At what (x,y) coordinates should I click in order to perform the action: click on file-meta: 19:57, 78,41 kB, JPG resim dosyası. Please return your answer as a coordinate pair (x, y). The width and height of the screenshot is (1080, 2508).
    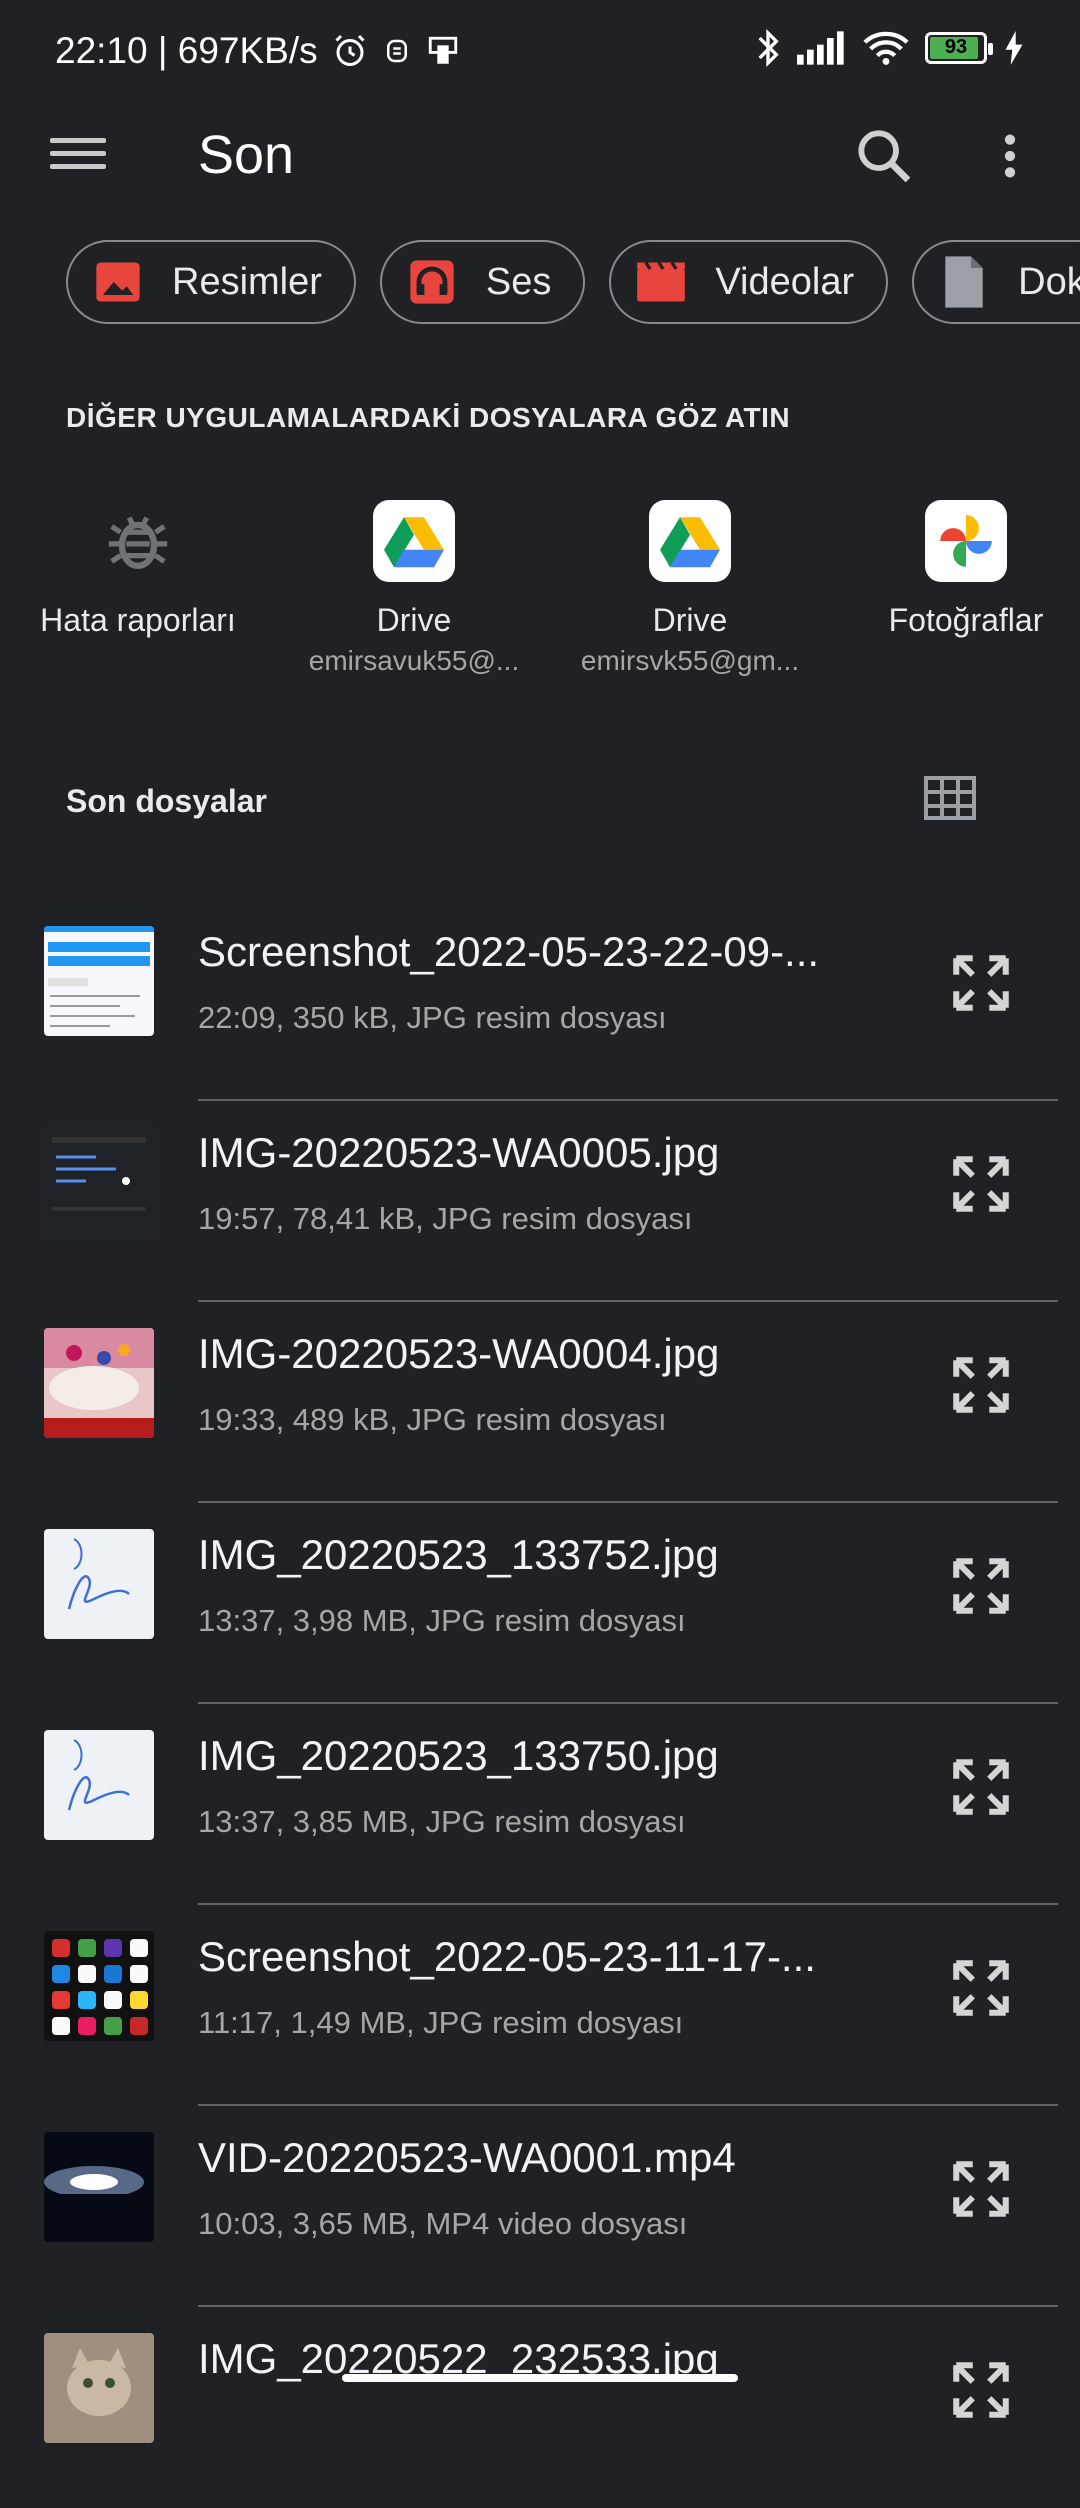
    Looking at the image, I should click on (445, 1218).